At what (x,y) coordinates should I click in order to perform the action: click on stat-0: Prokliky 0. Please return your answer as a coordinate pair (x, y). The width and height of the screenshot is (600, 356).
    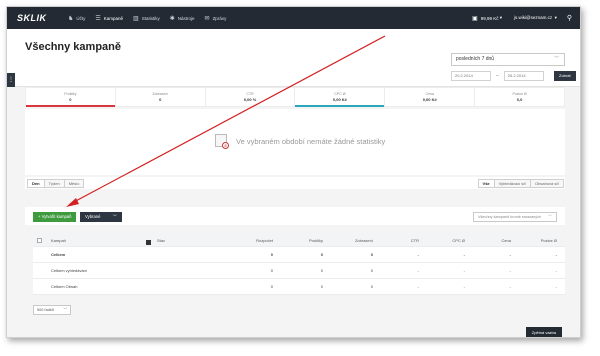
    Looking at the image, I should click on (71, 97).